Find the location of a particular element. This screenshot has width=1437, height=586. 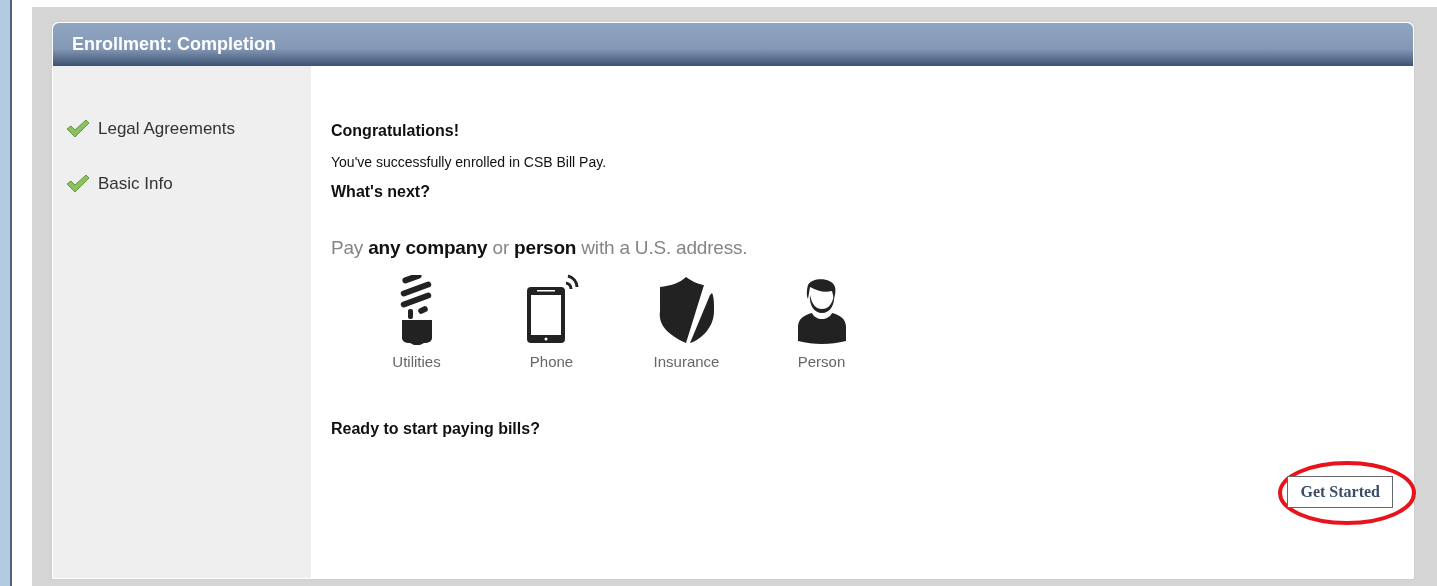

heading: Congratulations! is located at coordinates (395, 131).